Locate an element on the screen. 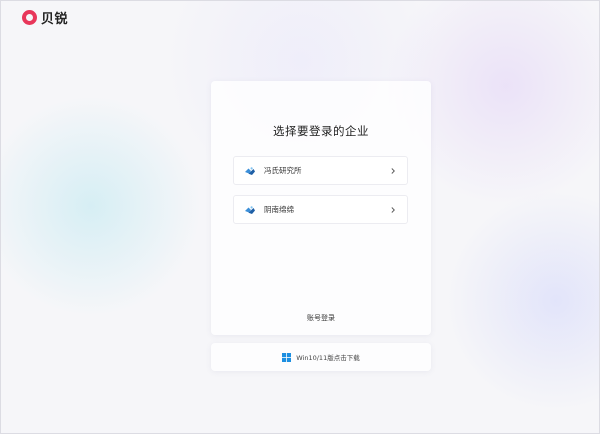 Image resolution: width=600 pixels, height=434 pixels. company-item-2: 阴南绵绵 is located at coordinates (320, 209).